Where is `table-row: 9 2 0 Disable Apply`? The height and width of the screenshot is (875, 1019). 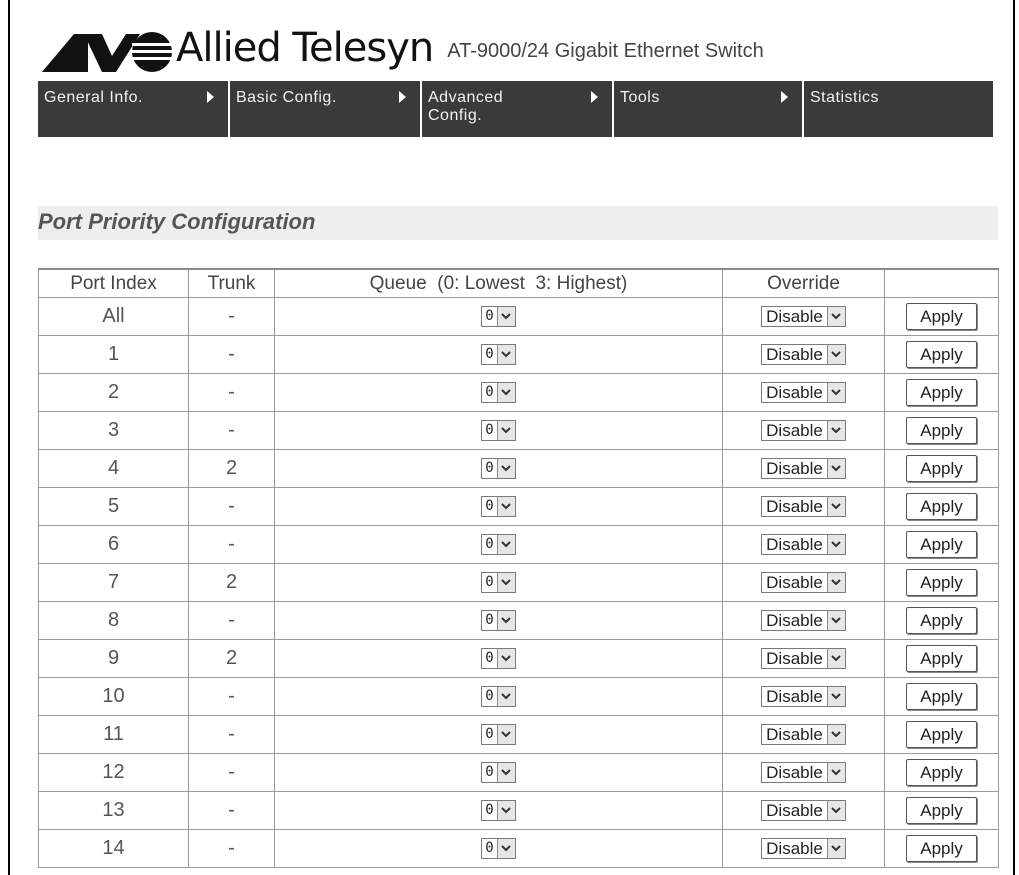 table-row: 9 2 0 Disable Apply is located at coordinates (518, 658).